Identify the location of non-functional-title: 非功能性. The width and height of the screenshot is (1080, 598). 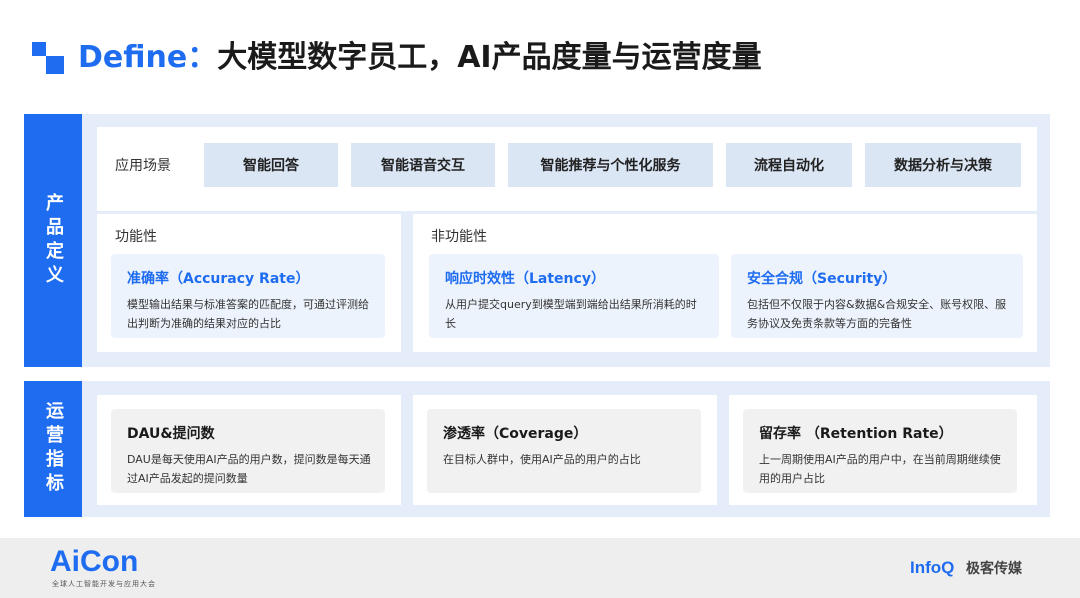
(459, 237).